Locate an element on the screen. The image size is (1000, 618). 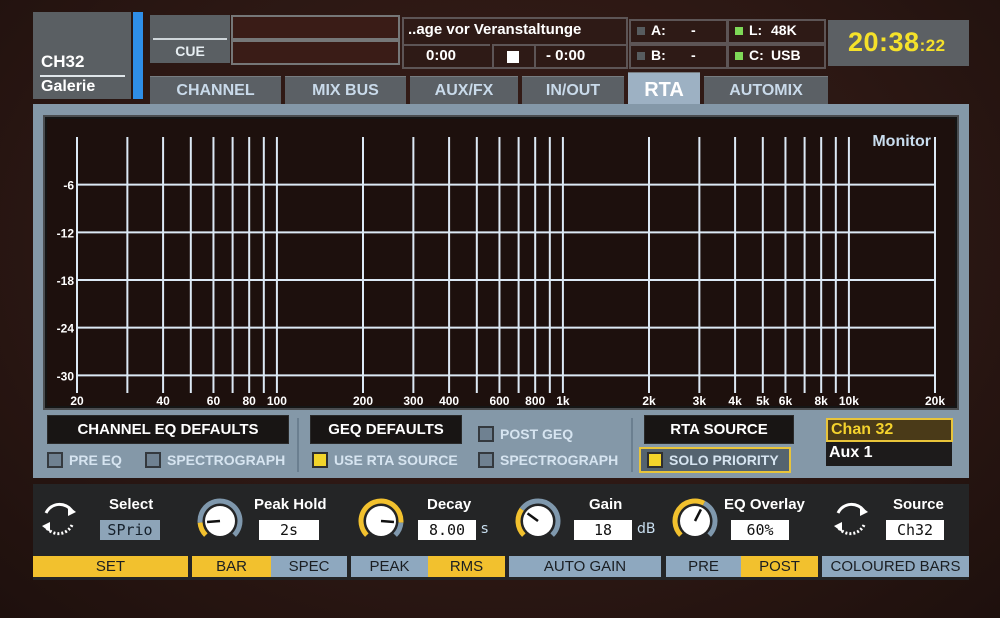
source-value: Ch32 is located at coordinates (915, 530).